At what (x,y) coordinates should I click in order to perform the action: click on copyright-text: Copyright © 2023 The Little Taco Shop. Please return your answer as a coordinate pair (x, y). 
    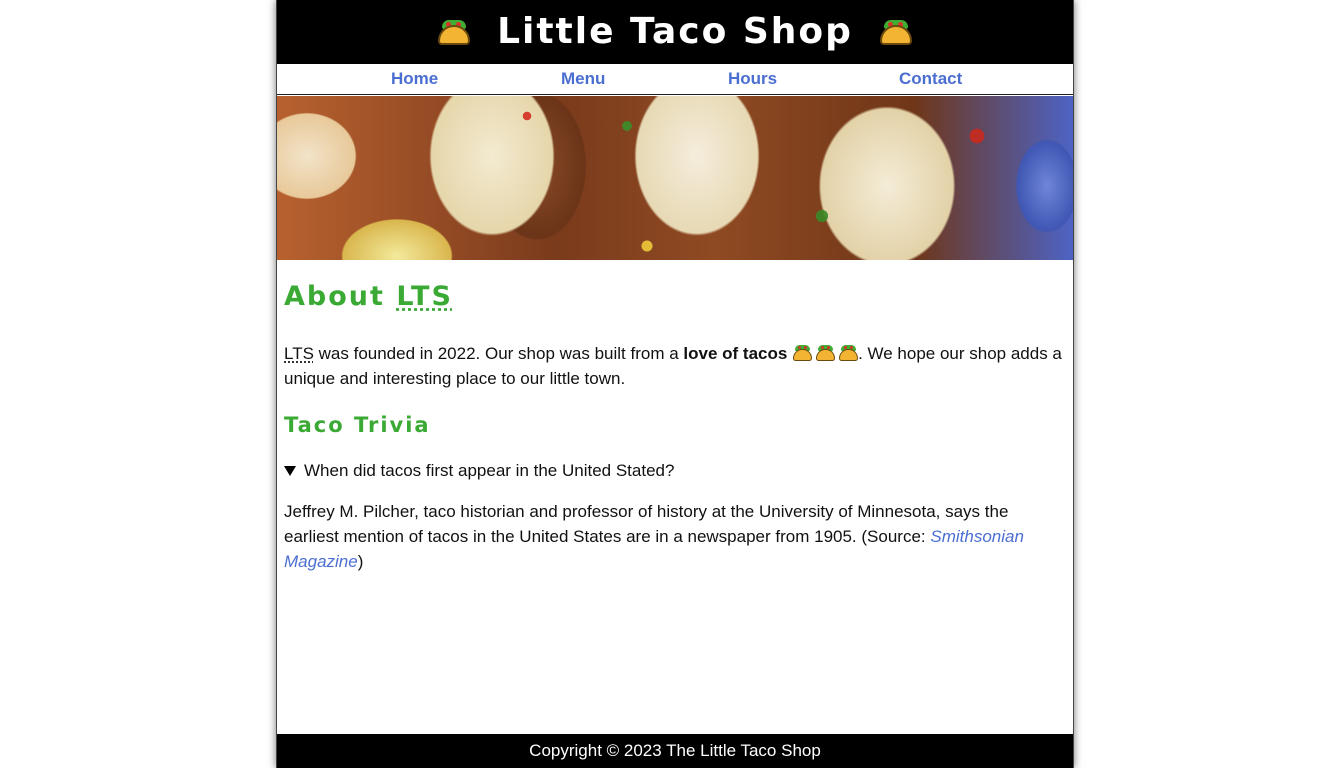
    Looking at the image, I should click on (675, 750).